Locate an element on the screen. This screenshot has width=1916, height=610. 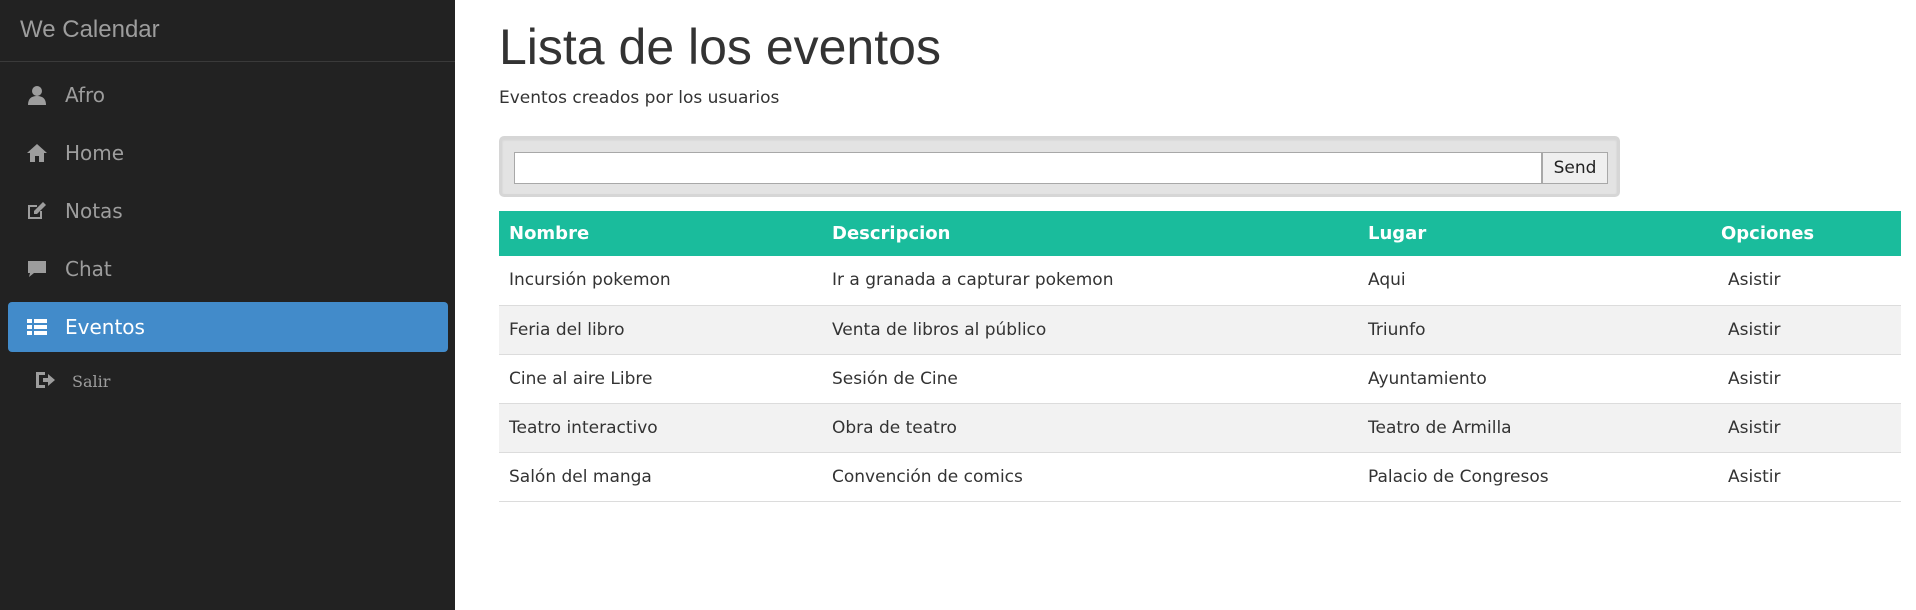
cell-descripcion: Convención de comics is located at coordinates (1090, 477).